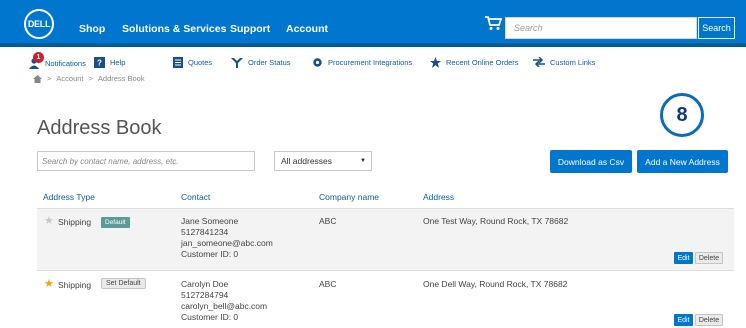 The height and width of the screenshot is (328, 746). I want to click on shortcut-recent-online-orders: Recent Online Orders, so click(474, 62).